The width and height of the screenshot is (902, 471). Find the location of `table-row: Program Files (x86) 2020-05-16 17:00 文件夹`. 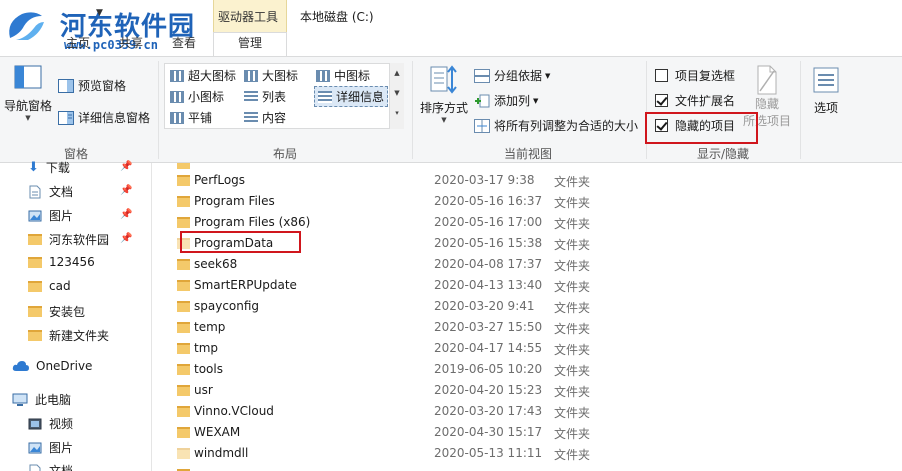

table-row: Program Files (x86) 2020-05-16 17:00 文件夹 is located at coordinates (531, 222).